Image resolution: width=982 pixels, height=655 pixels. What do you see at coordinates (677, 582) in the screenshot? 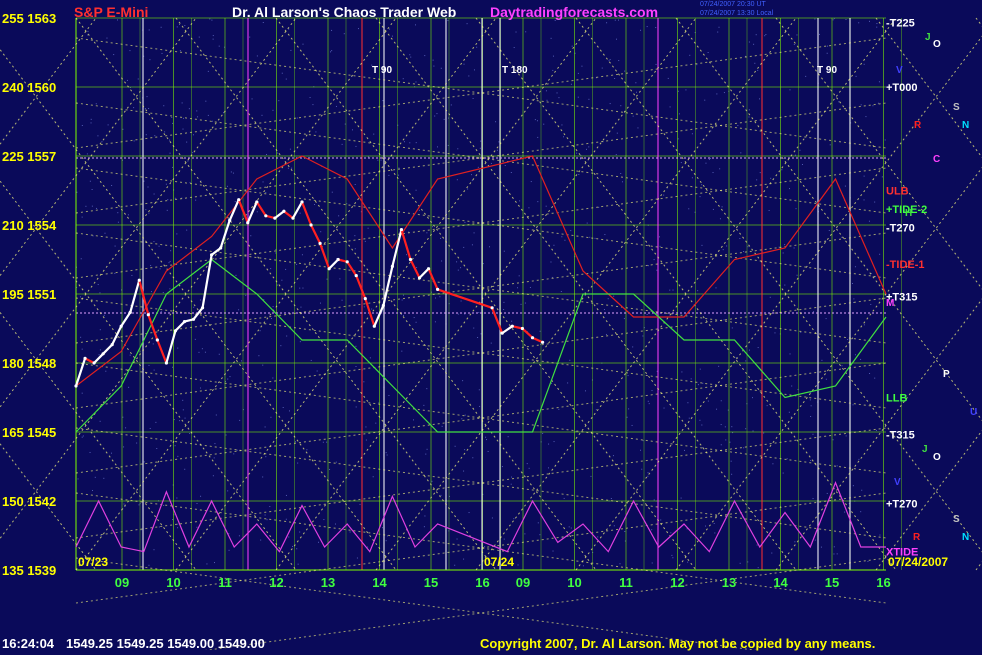
I see `x-tick-label: 12` at bounding box center [677, 582].